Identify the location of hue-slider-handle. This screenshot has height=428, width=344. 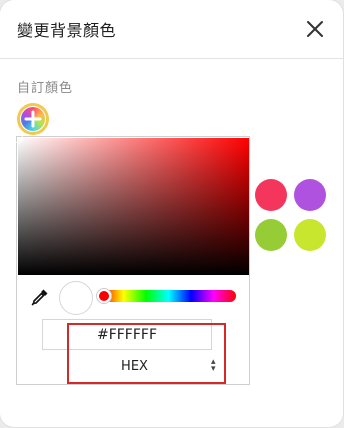
(104, 296).